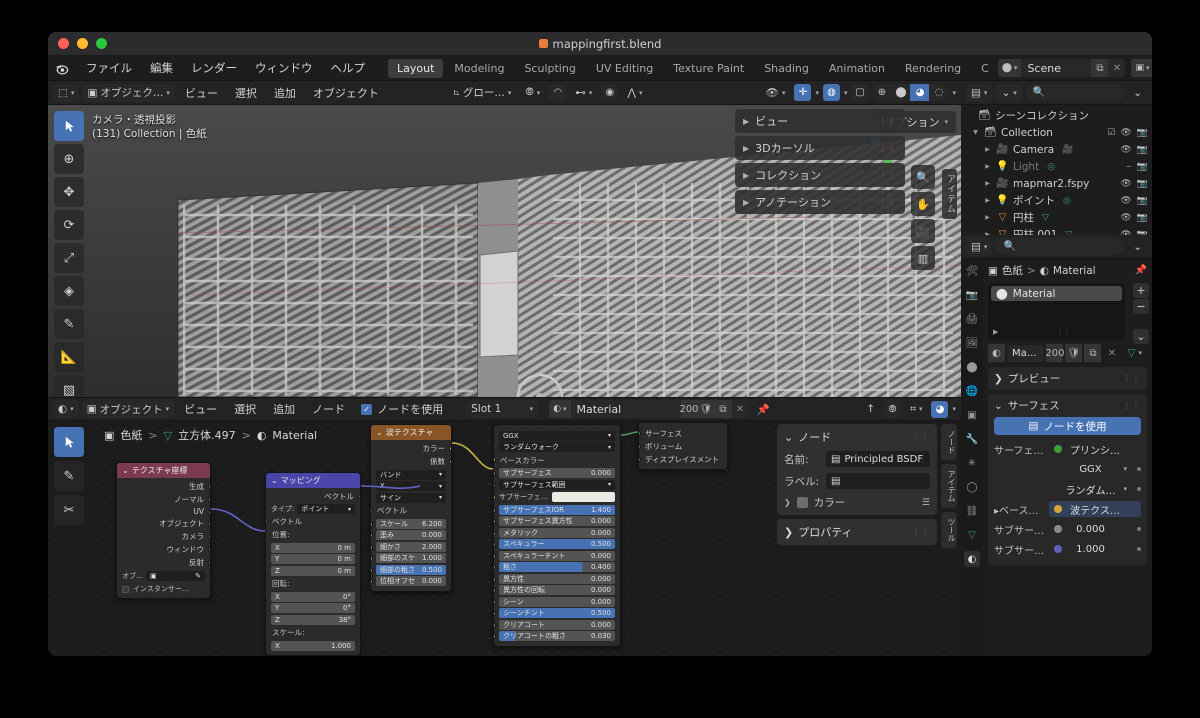 This screenshot has width=1200, height=718. What do you see at coordinates (313, 645) in the screenshot?
I see `mapping-scale-x: X 1.000` at bounding box center [313, 645].